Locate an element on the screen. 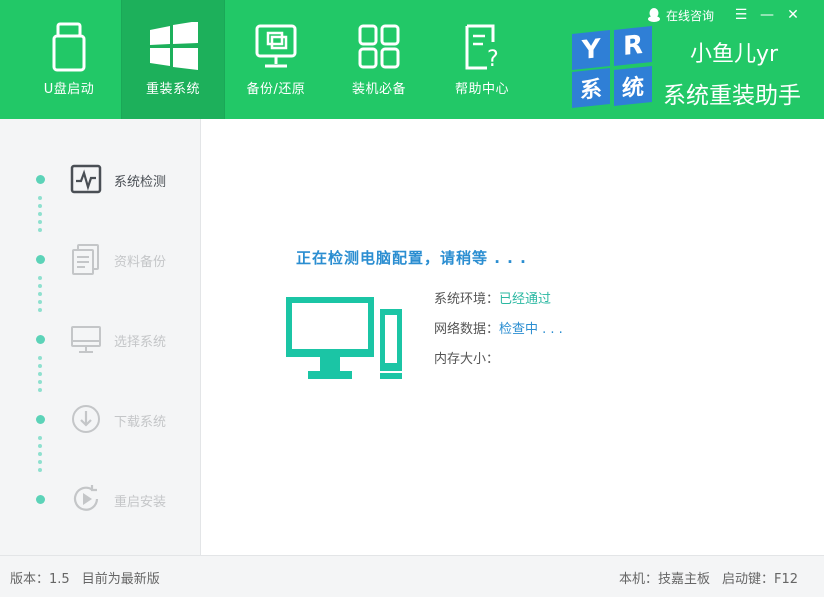 Image resolution: width=824 pixels, height=597 pixels. download-circle-icon is located at coordinates (86, 419).